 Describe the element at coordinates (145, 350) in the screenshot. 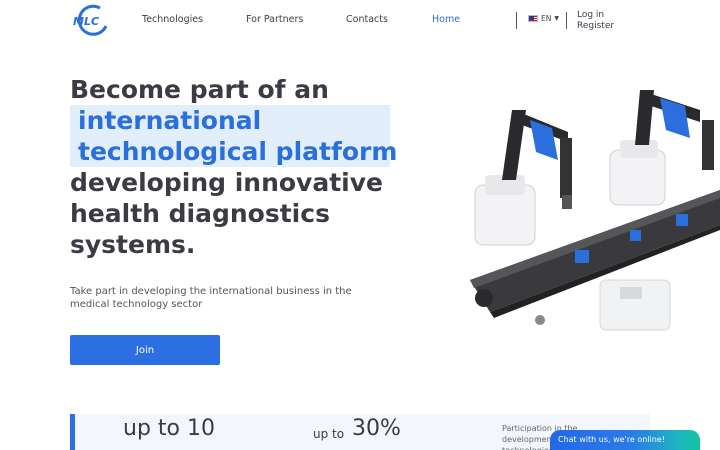

I see `join-button: Join` at that location.